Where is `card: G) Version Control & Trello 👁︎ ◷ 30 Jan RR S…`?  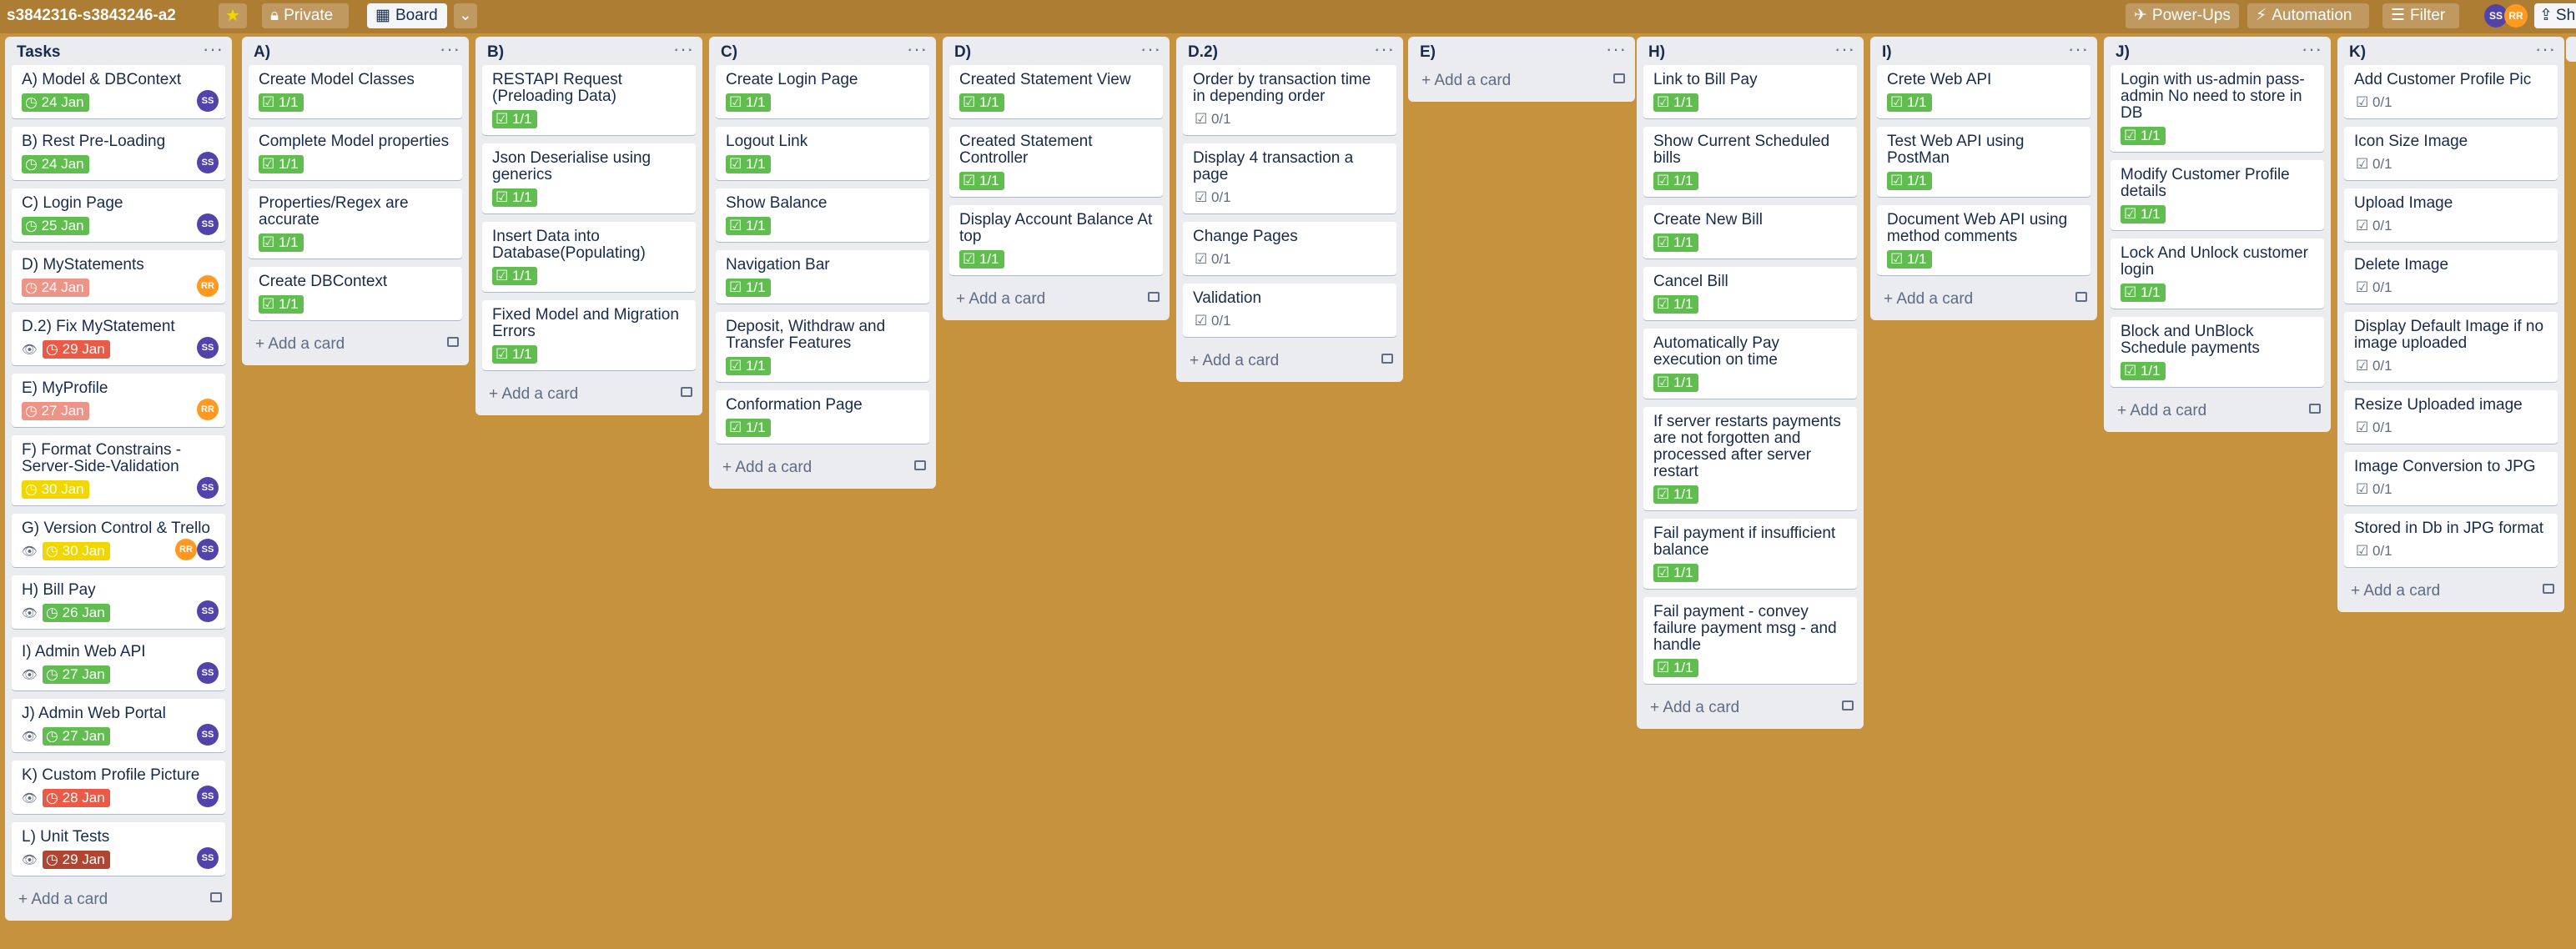 card: G) Version Control & Trello 👁︎ ◷ 30 Jan RR S… is located at coordinates (118, 541).